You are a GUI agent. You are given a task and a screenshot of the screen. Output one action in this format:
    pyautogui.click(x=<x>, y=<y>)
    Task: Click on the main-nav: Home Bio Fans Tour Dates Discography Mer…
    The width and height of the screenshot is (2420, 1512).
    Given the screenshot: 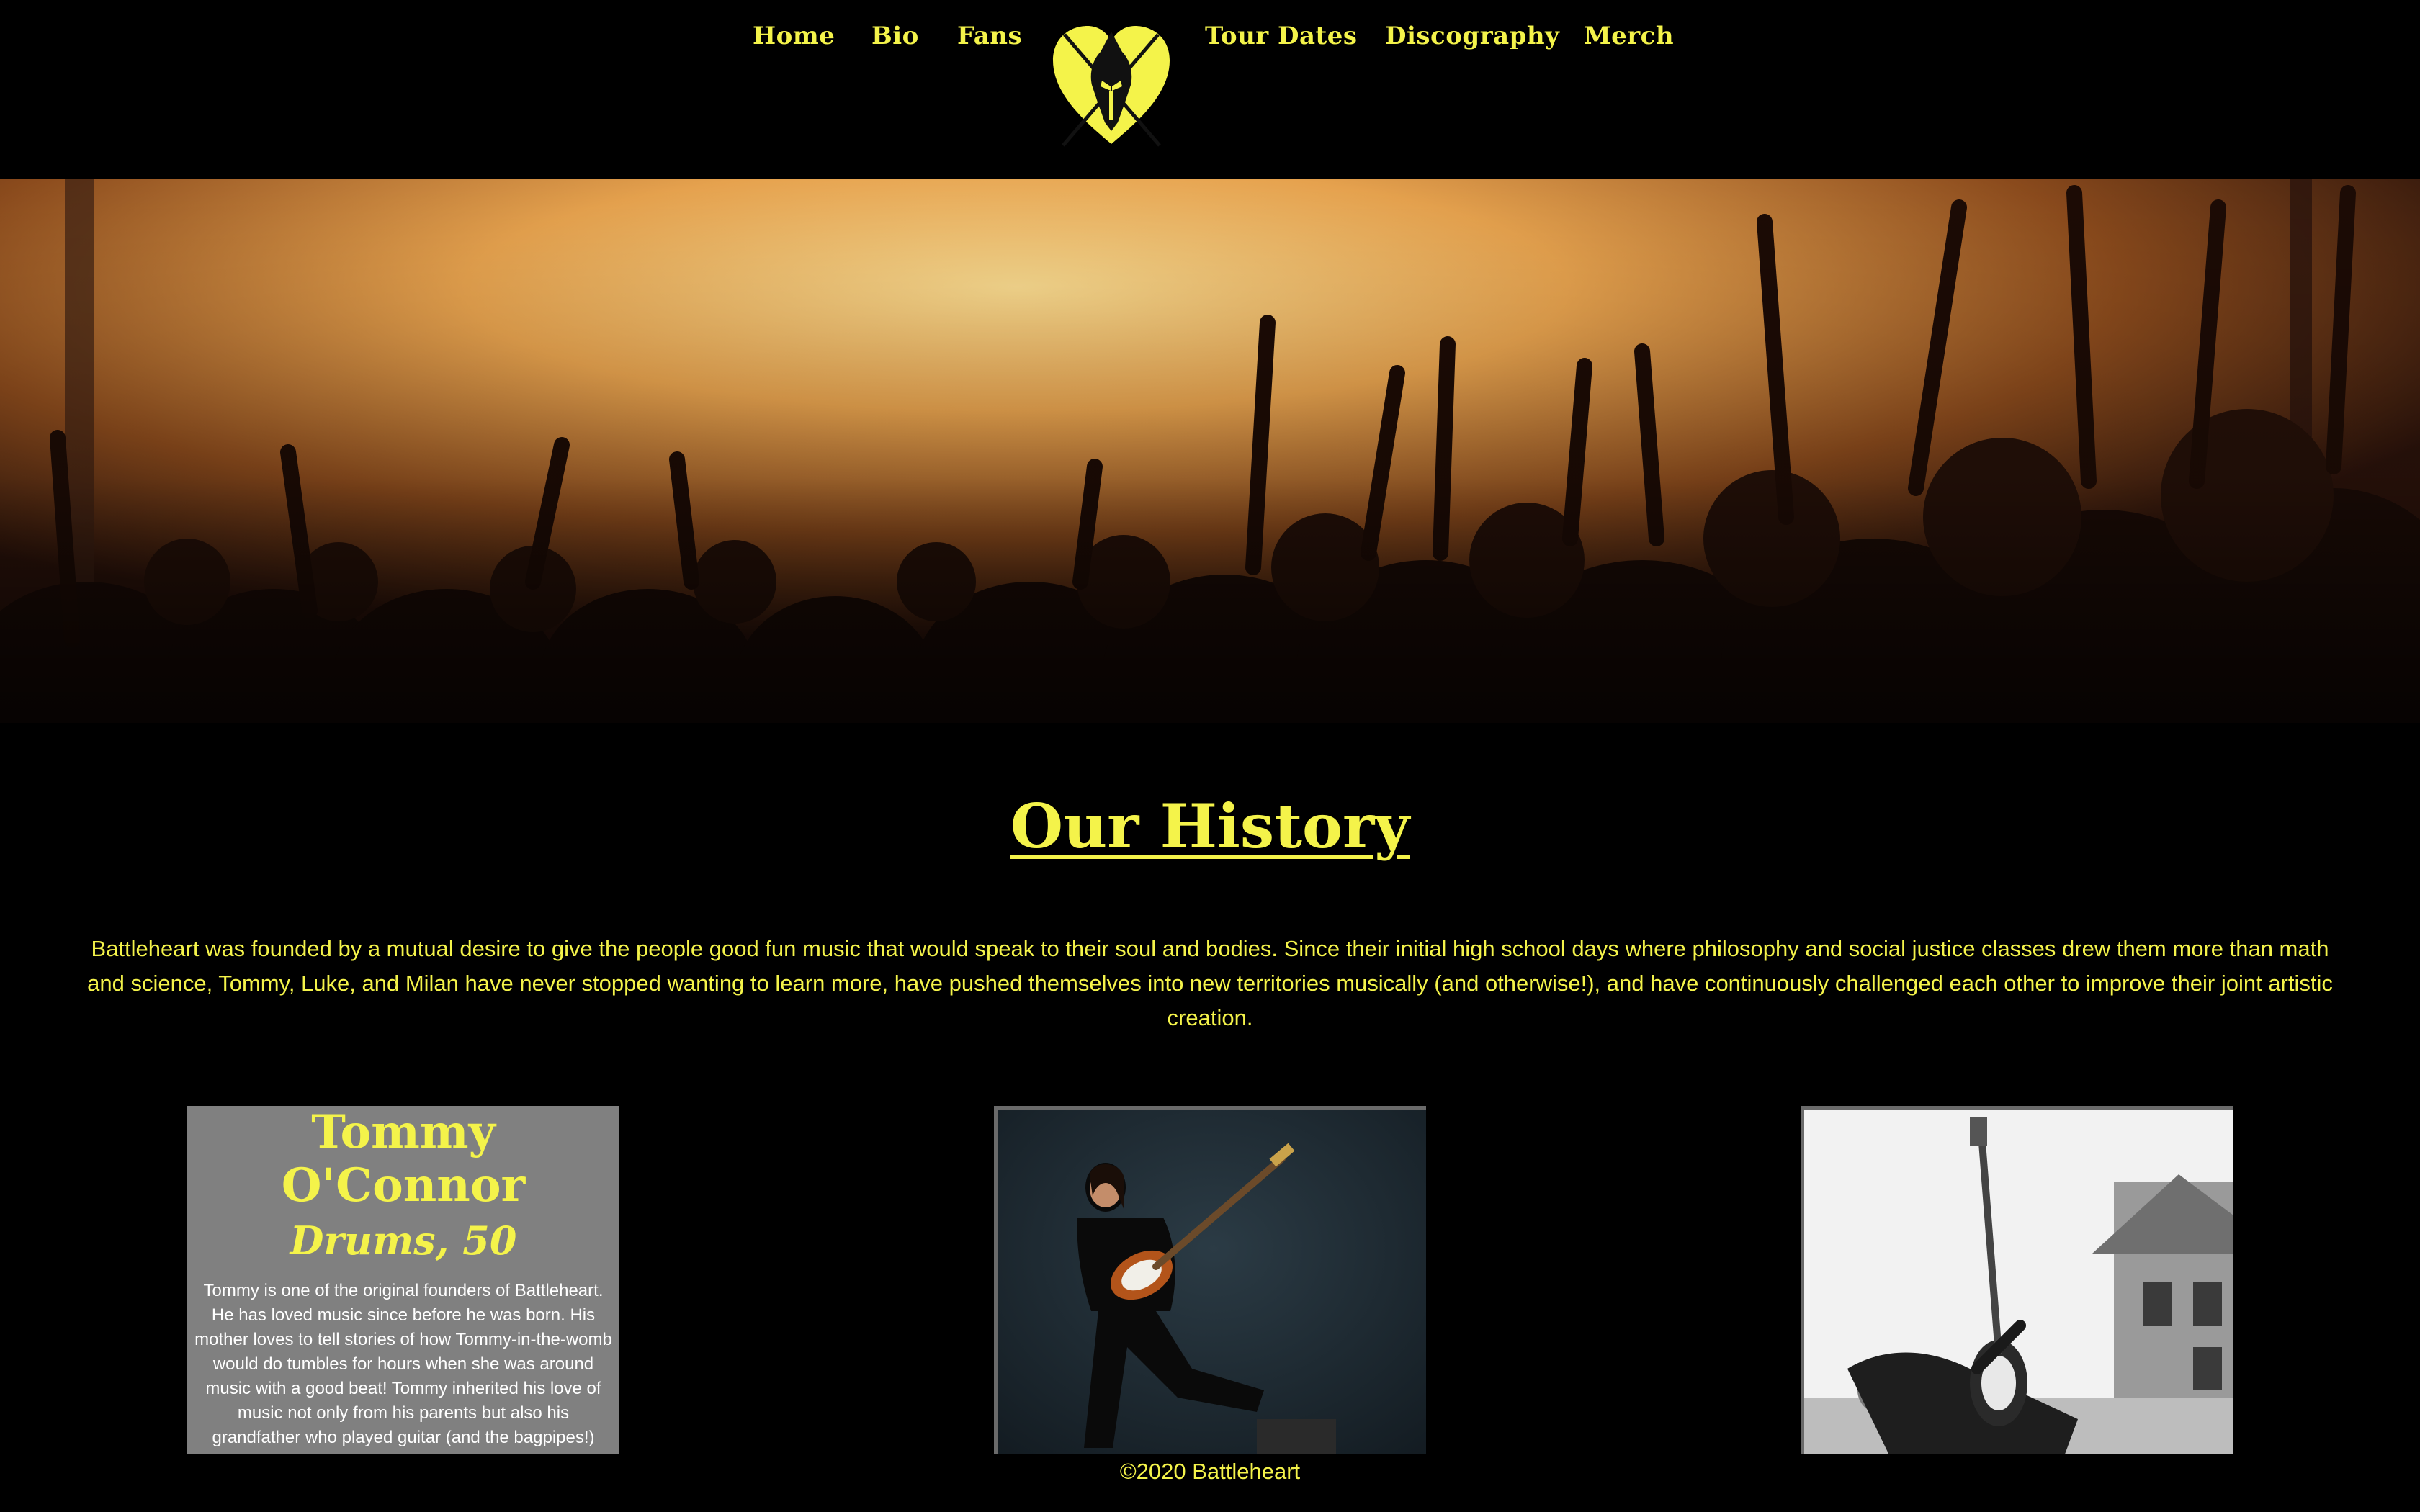 What is the action you would take?
    pyautogui.click(x=1210, y=89)
    